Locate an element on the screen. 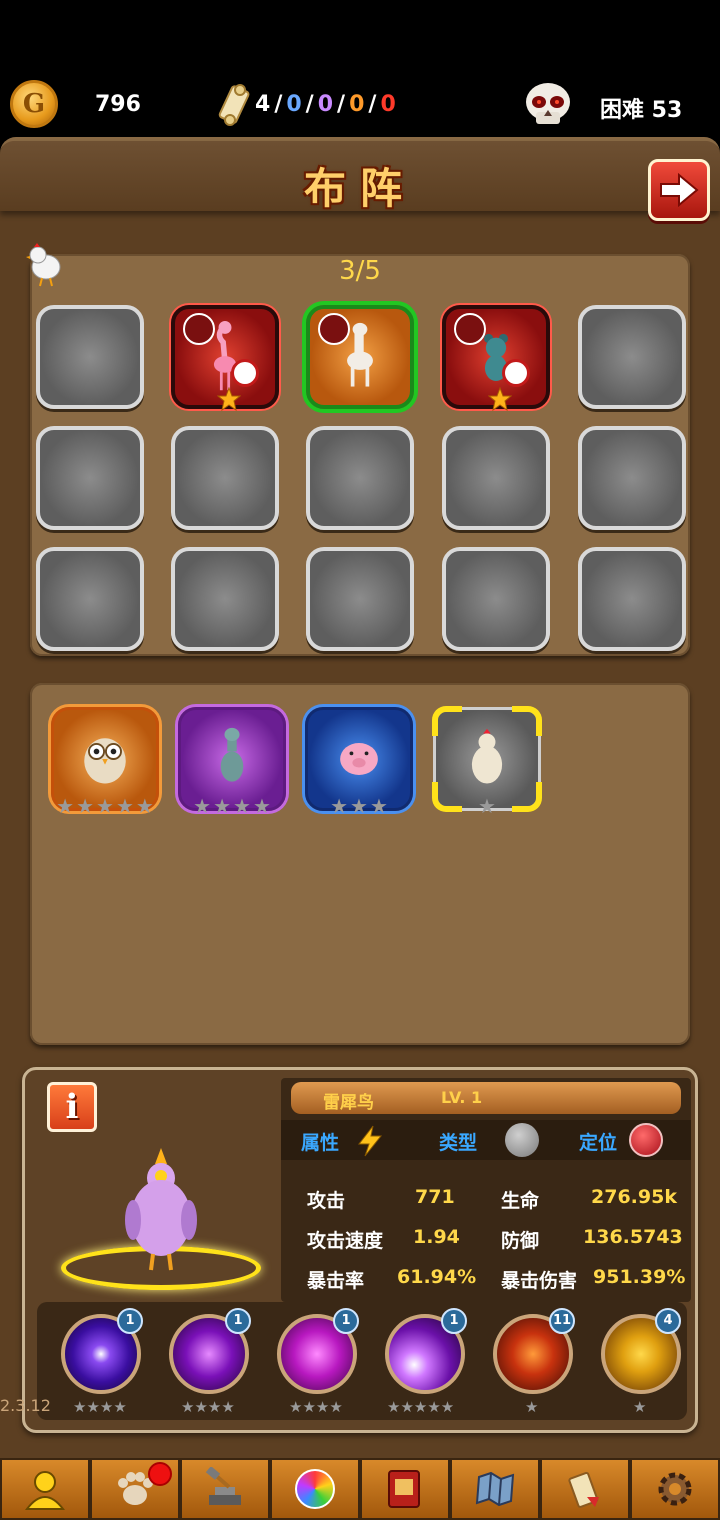 The width and height of the screenshot is (720, 1520). nav-scroll is located at coordinates (585, 1489).